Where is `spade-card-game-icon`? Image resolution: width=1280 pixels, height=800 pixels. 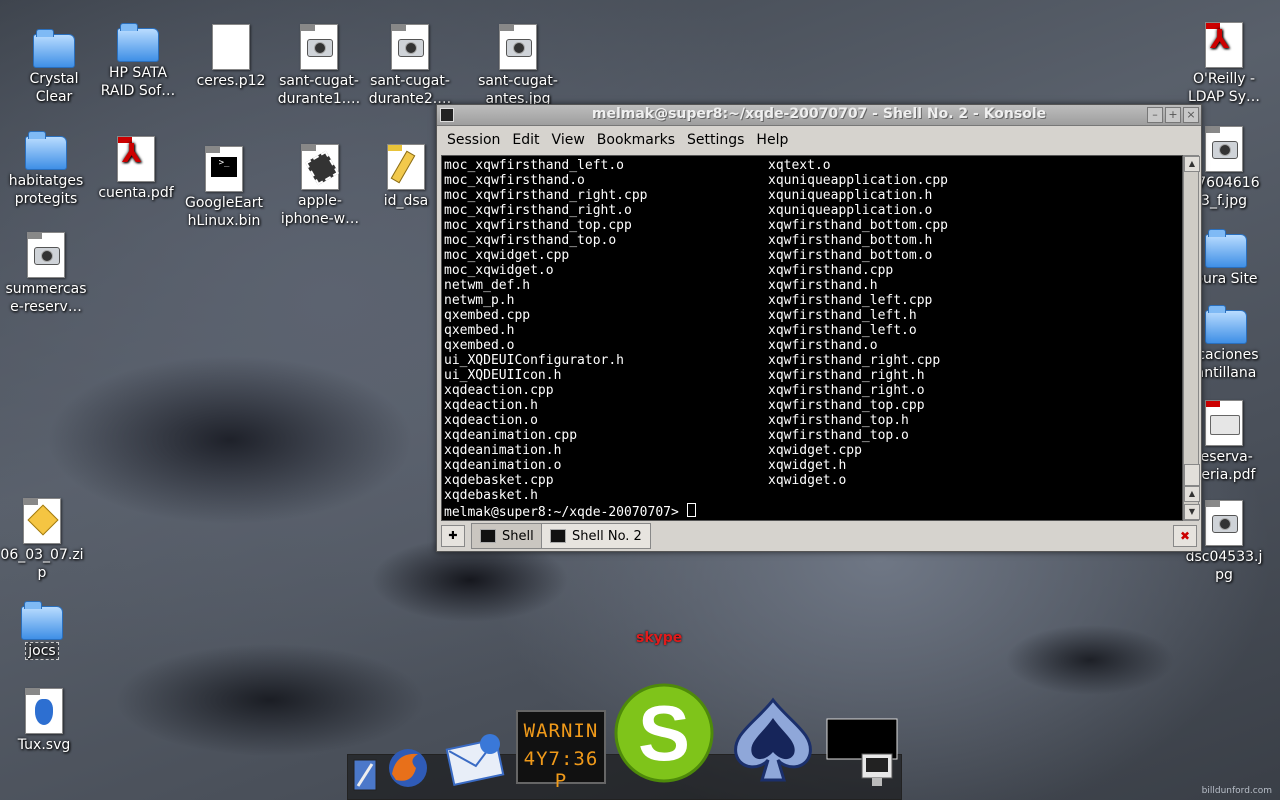 spade-card-game-icon is located at coordinates (773, 739).